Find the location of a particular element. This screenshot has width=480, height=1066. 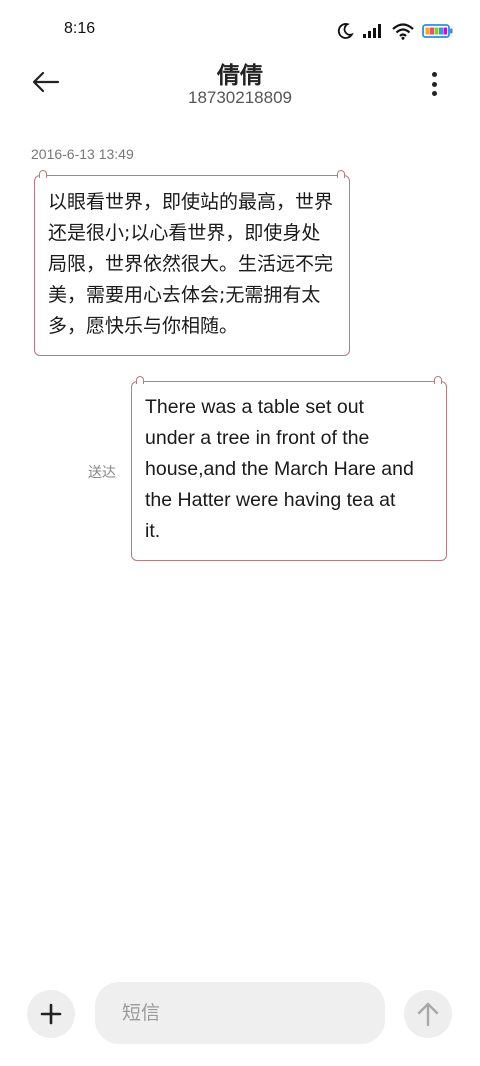

status-bar: 8:16 is located at coordinates (240, 30).